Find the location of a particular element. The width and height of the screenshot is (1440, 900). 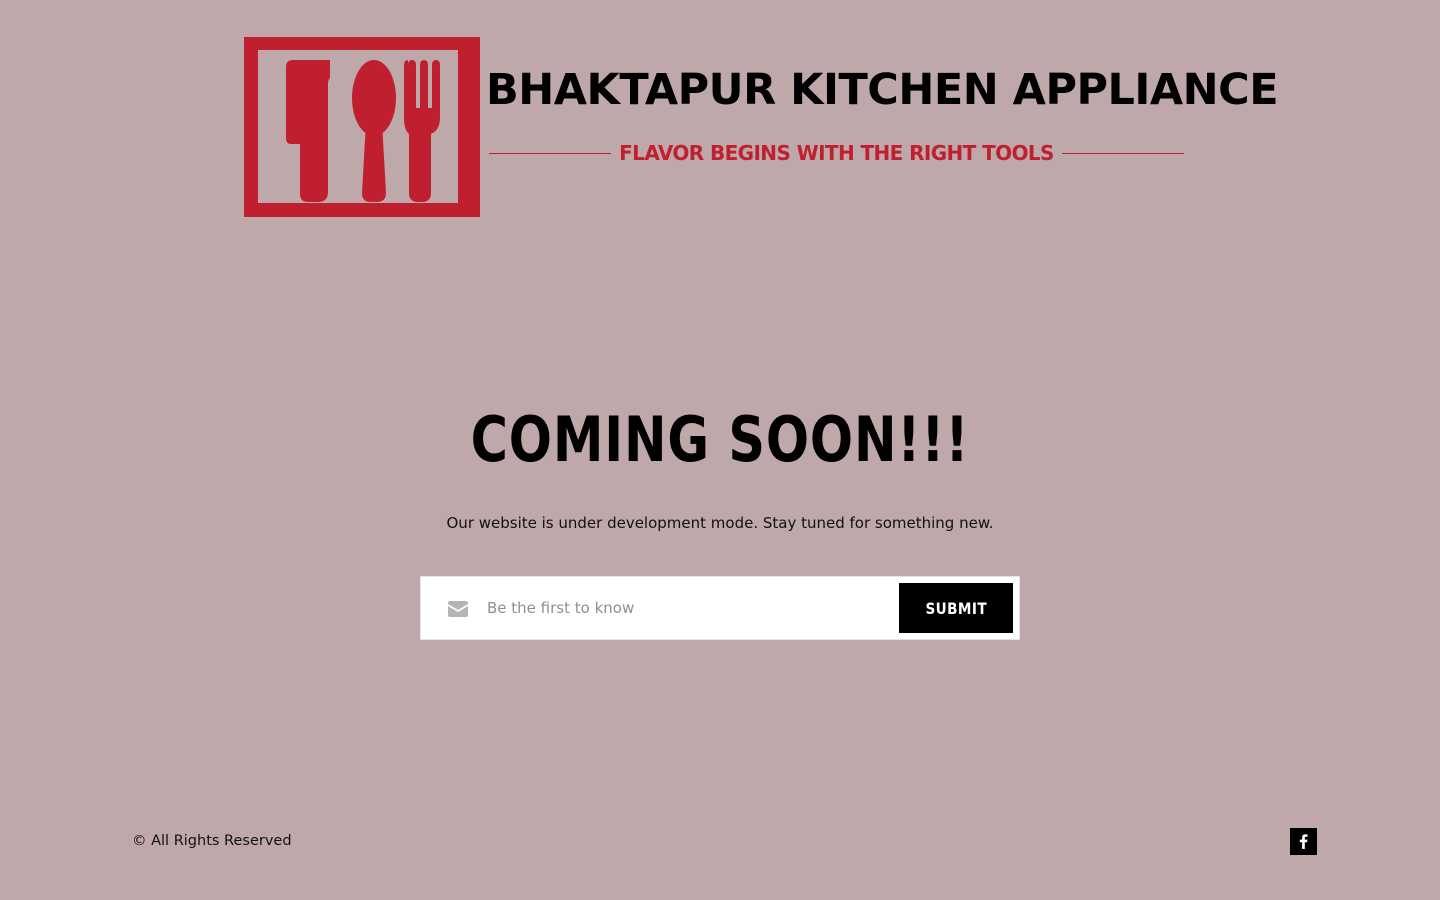

submit-button: SUBMIT is located at coordinates (956, 608).